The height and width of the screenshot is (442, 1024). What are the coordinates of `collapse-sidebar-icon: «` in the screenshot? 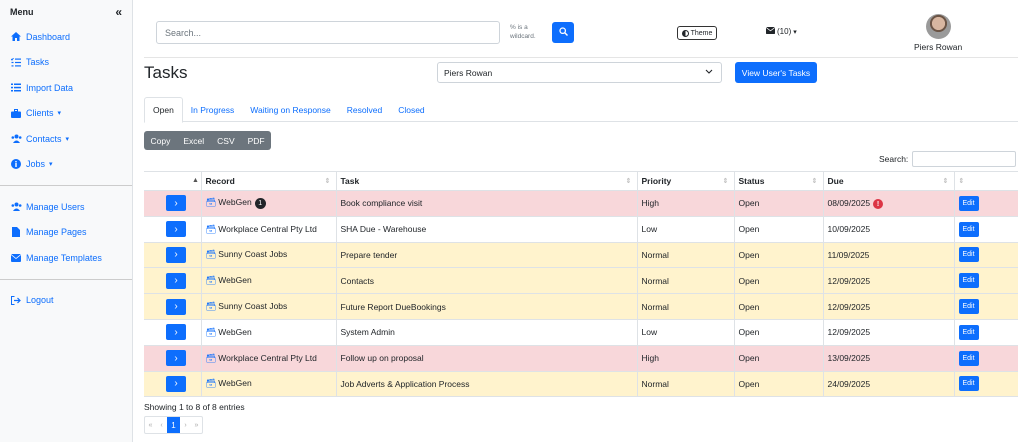 It's located at (118, 12).